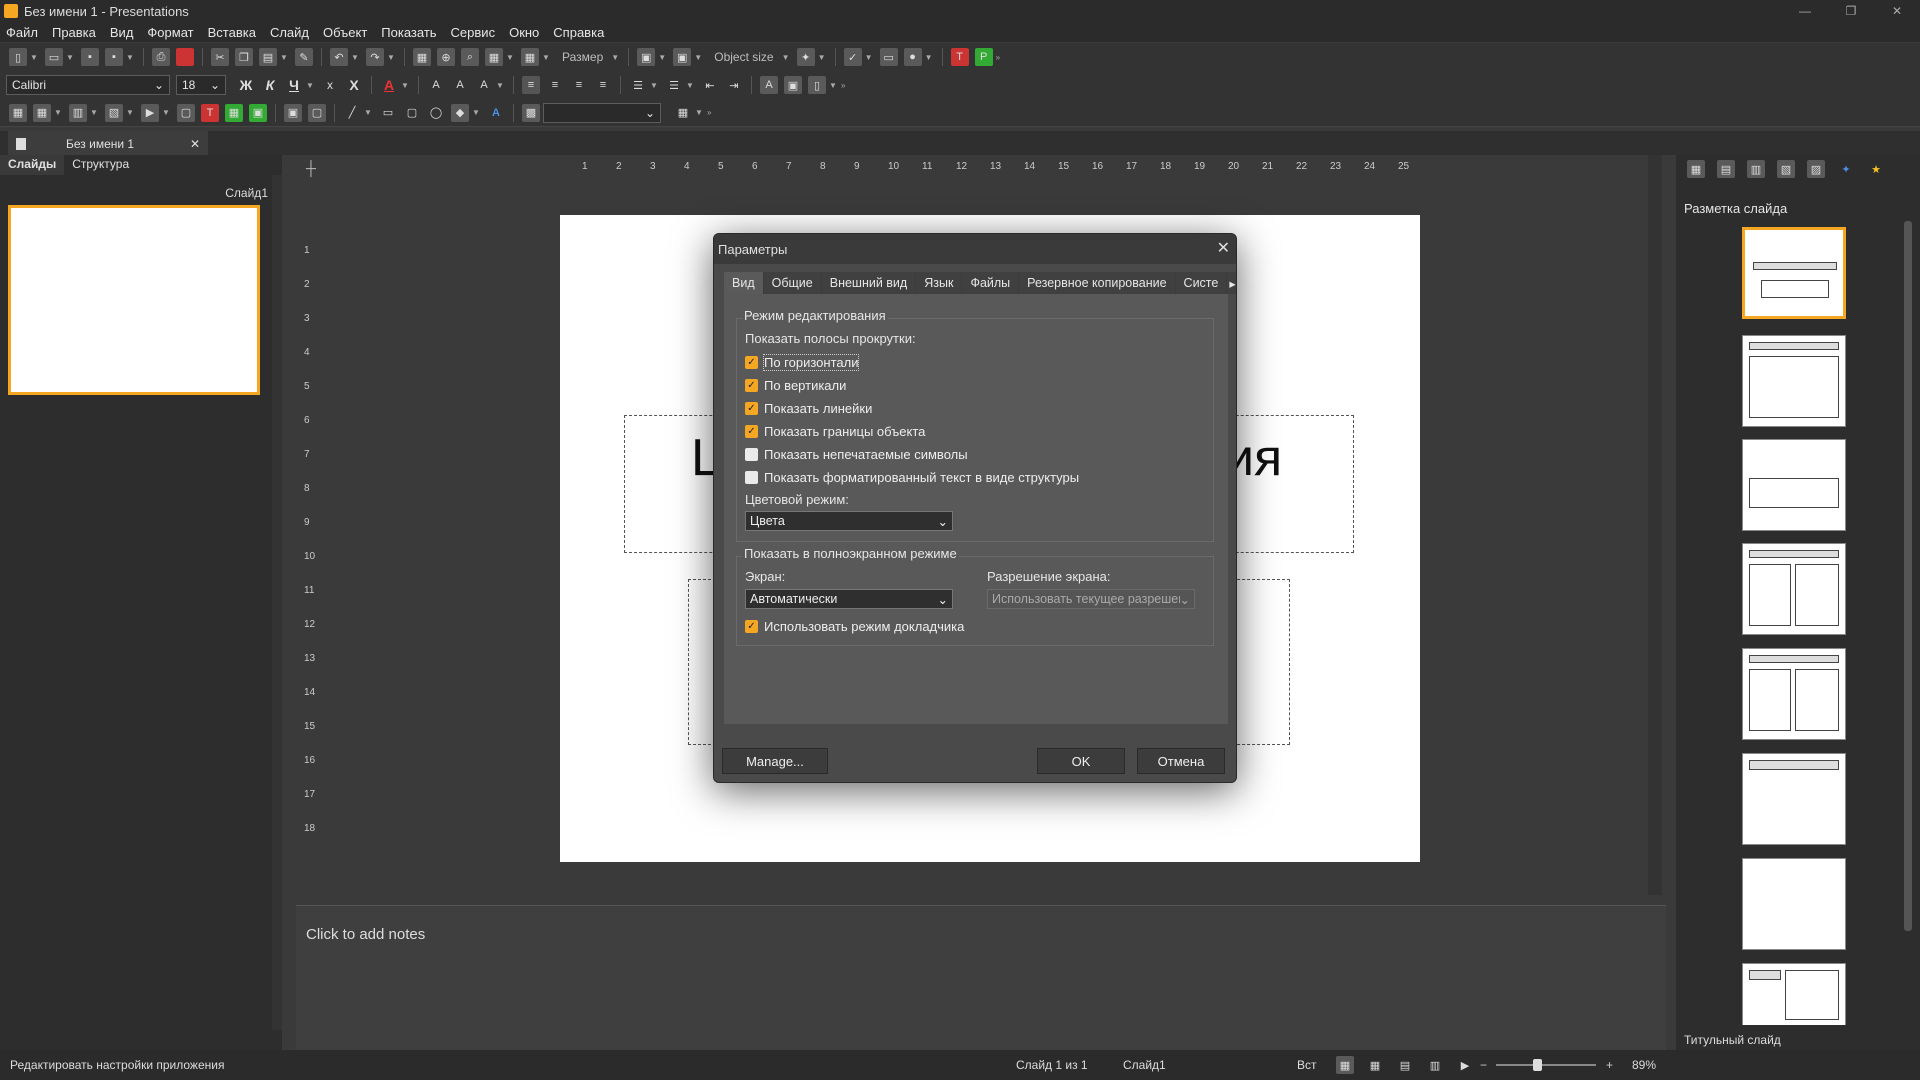 This screenshot has height=1080, width=1920. Describe the element at coordinates (1435, 1065) in the screenshot. I see `handout-view-icon: ▥` at that location.